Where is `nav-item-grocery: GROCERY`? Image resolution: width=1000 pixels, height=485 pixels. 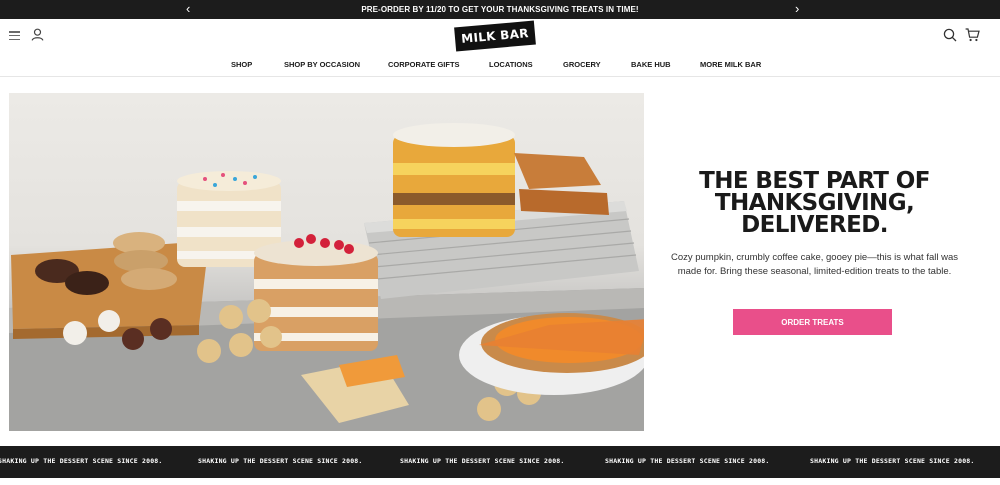 nav-item-grocery: GROCERY is located at coordinates (582, 64).